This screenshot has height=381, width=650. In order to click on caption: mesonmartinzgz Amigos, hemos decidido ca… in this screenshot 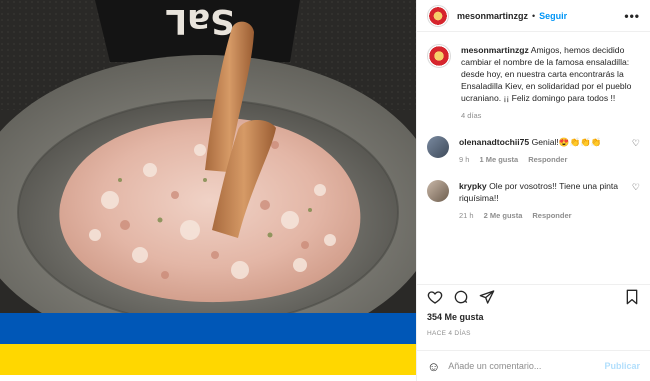, I will do `click(533, 83)`.